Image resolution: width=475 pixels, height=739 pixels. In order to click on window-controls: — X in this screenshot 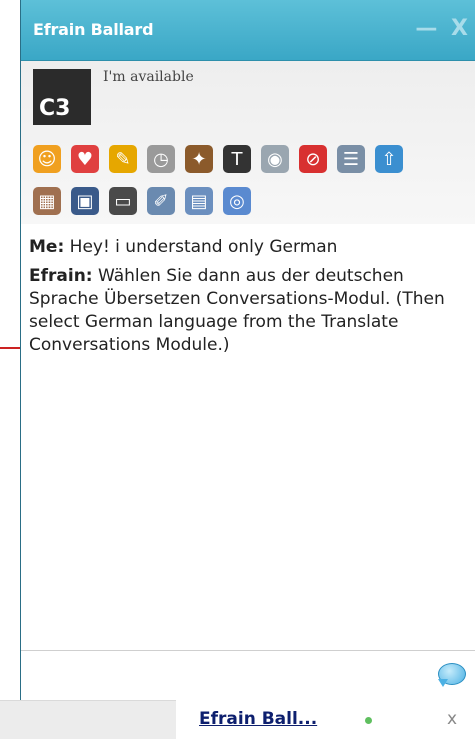, I will do `click(438, 28)`.